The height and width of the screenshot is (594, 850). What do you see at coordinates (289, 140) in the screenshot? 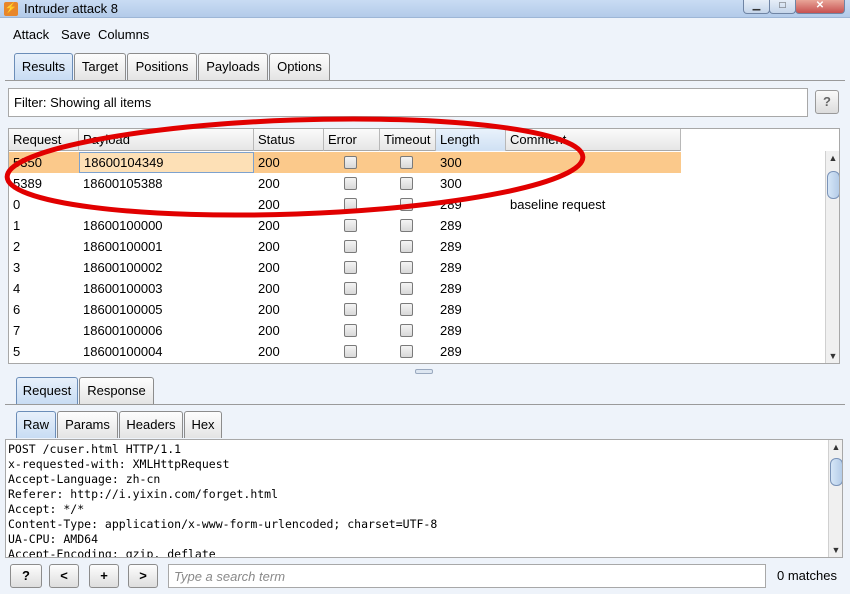
I see `column-status: Status` at bounding box center [289, 140].